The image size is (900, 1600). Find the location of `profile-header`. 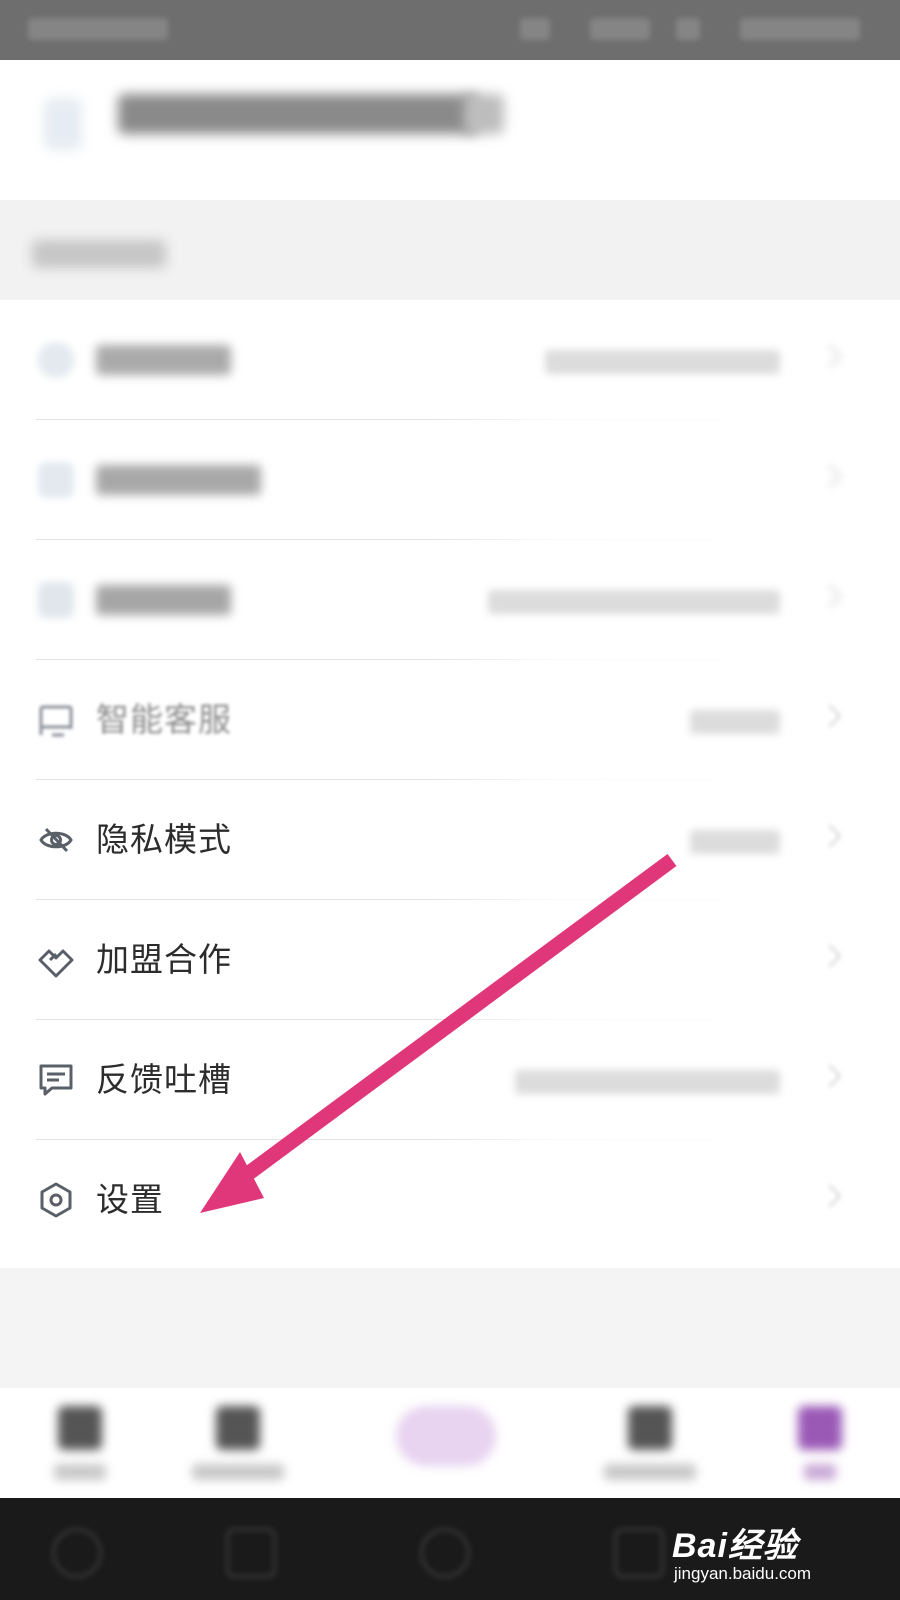

profile-header is located at coordinates (450, 130).